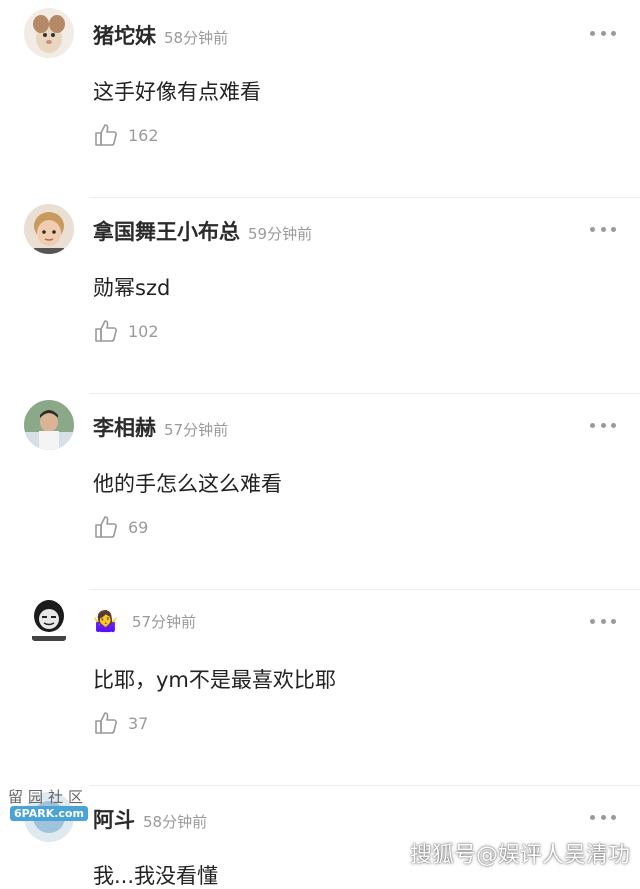  What do you see at coordinates (138, 527) in the screenshot?
I see `like-count: 69` at bounding box center [138, 527].